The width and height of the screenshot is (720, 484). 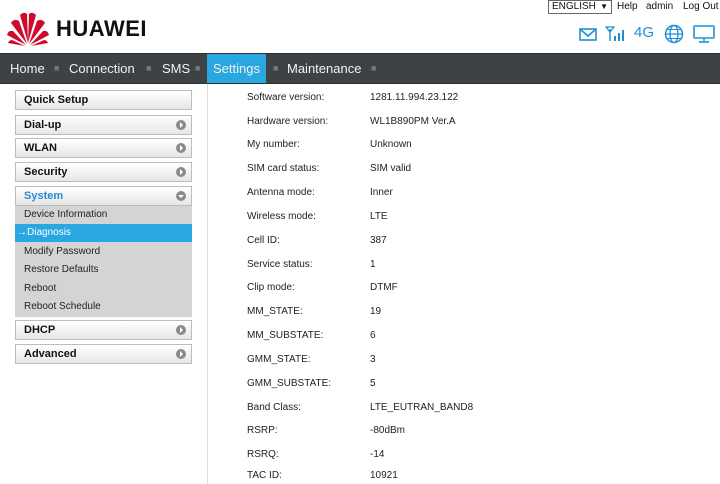 I want to click on info-row: Wireless mode: LTE, so click(x=447, y=218).